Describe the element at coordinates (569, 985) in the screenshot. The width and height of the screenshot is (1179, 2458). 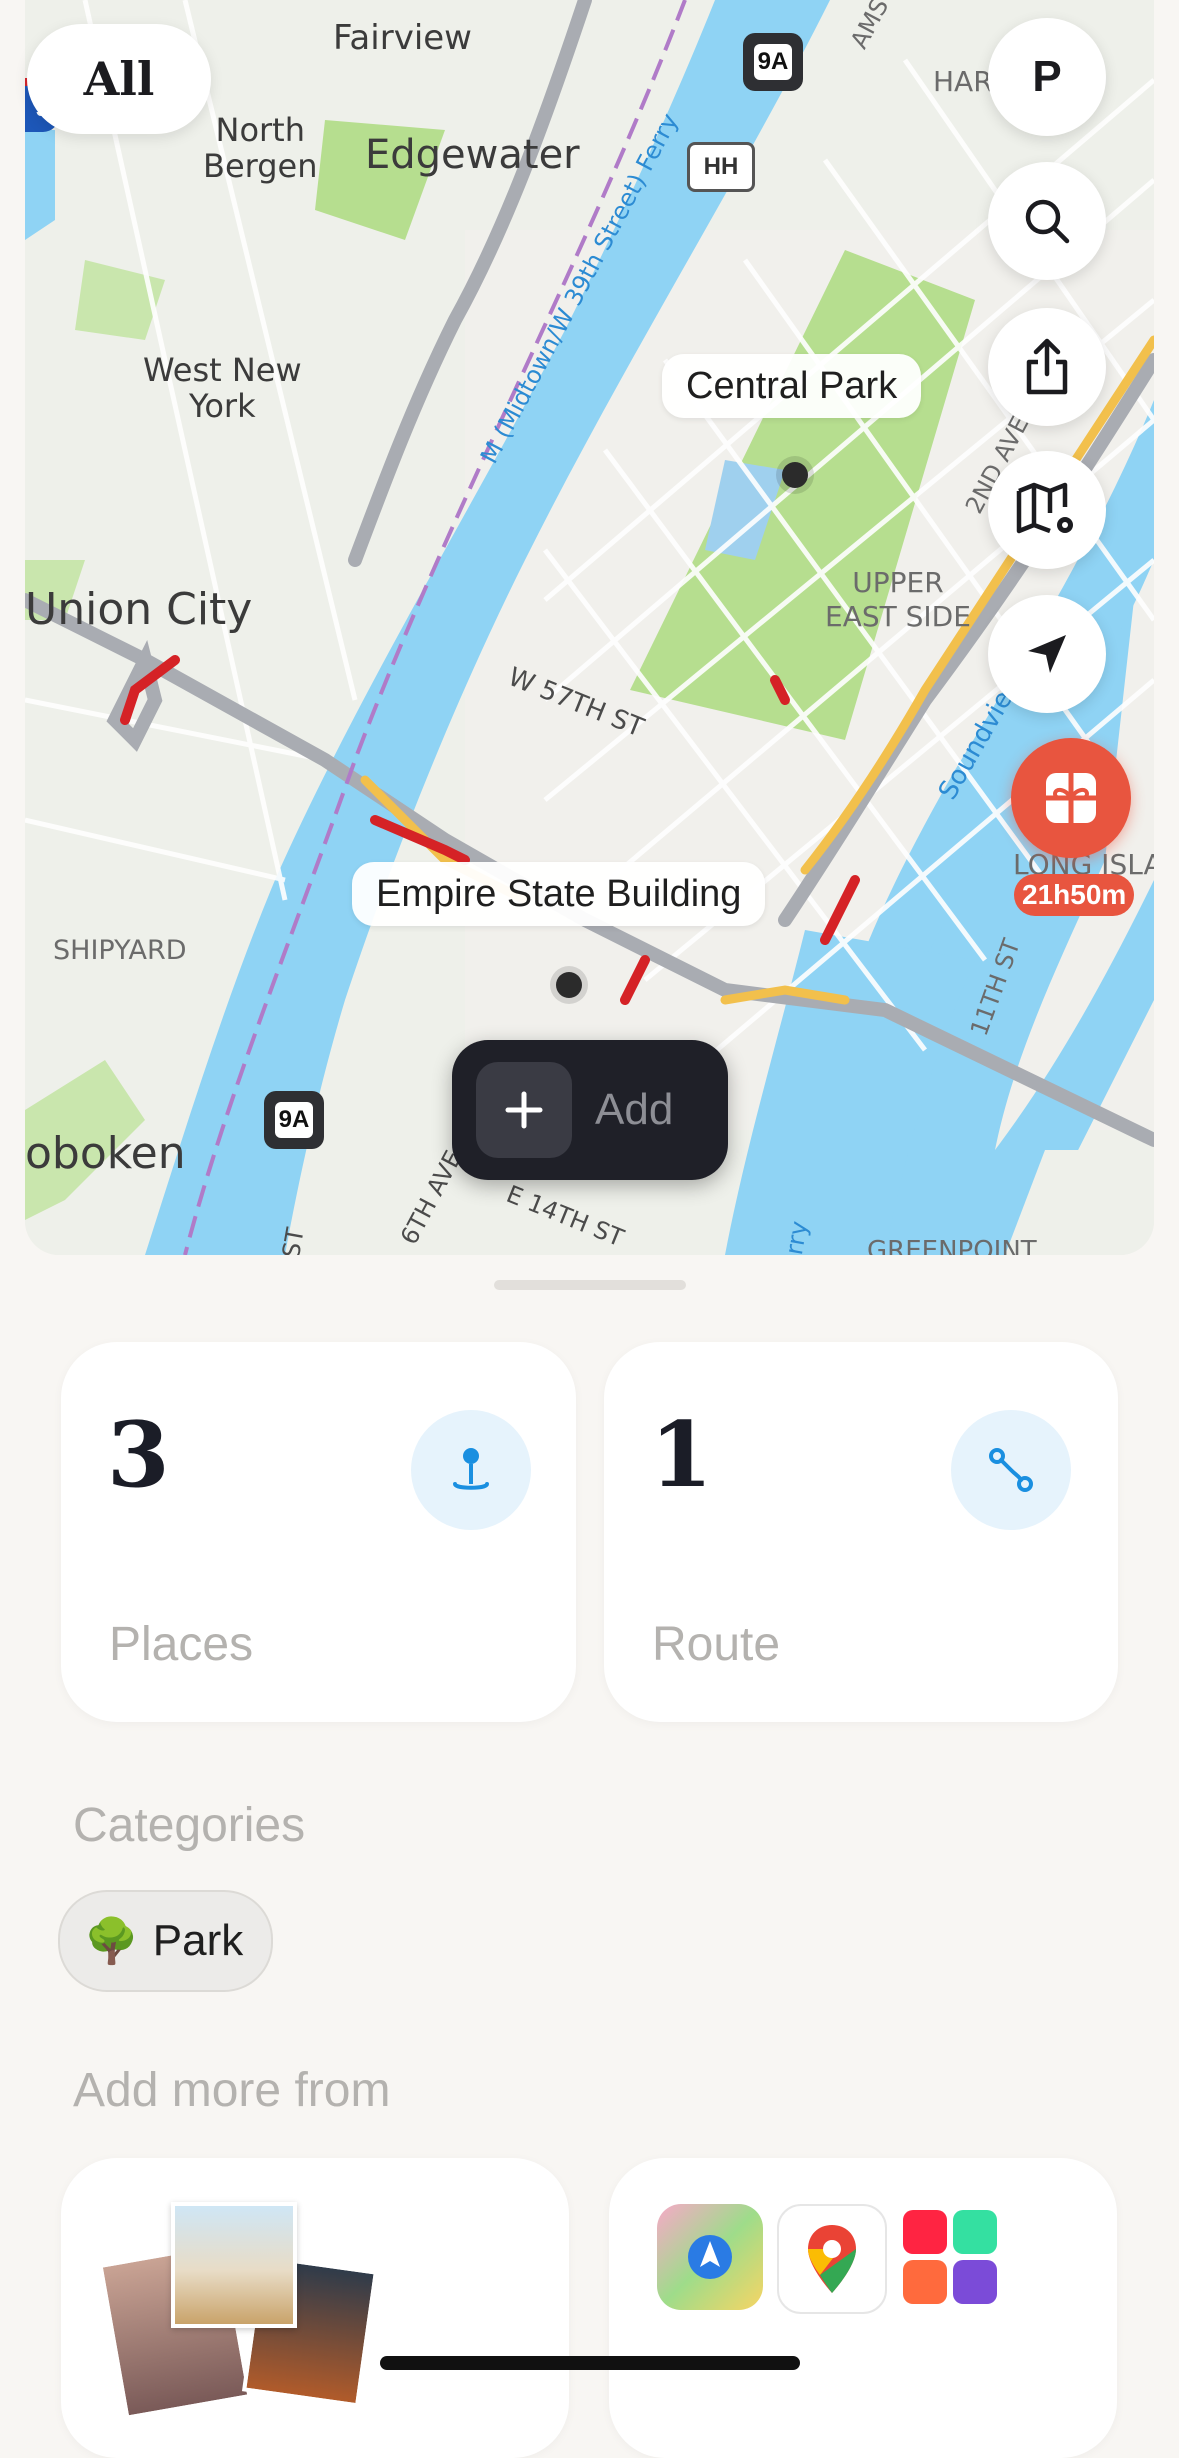
I see `pin-empire-state-building` at that location.